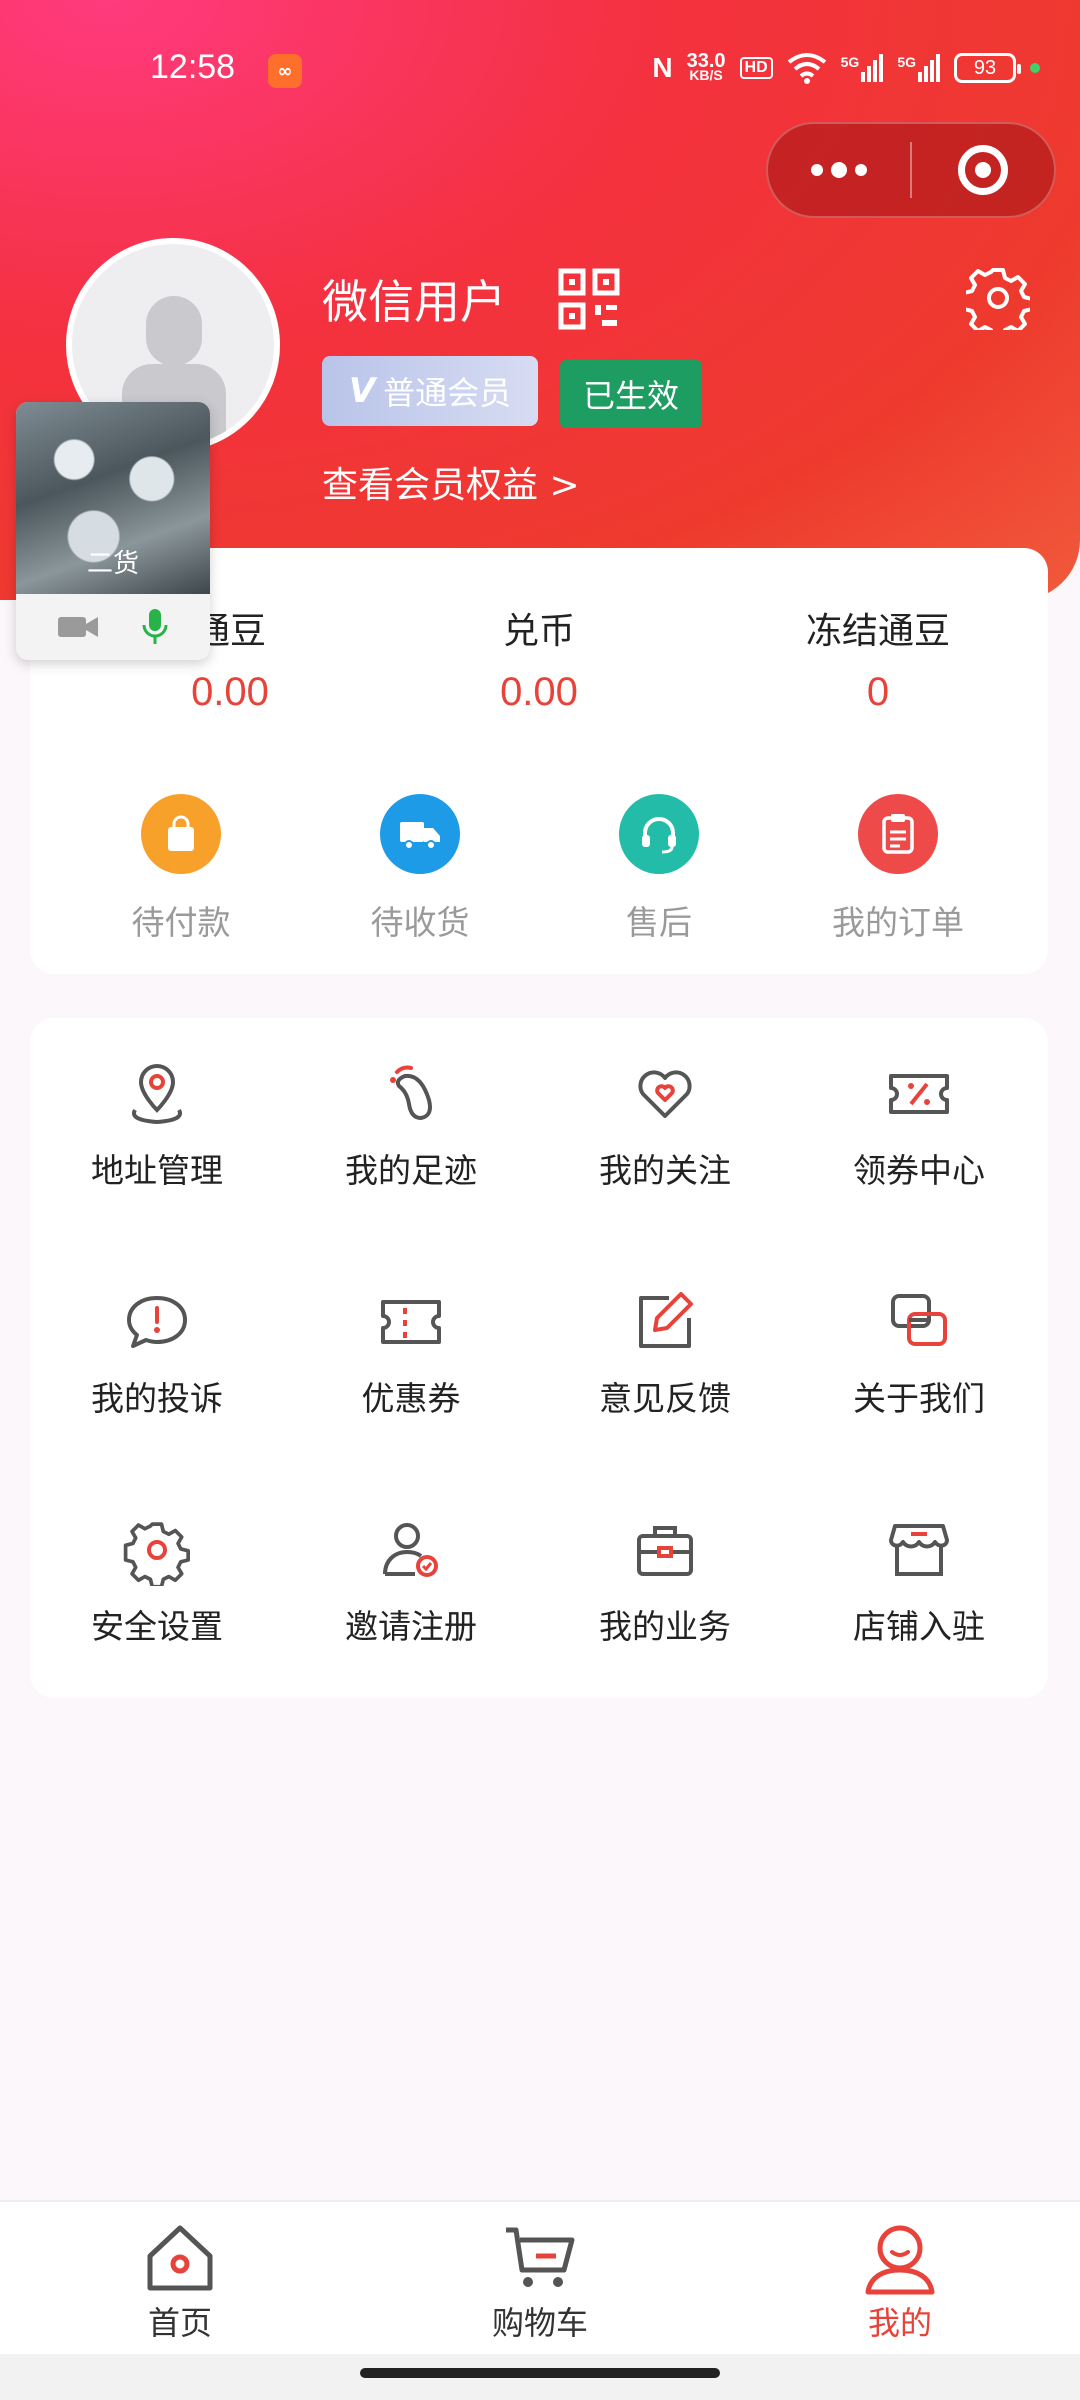 The height and width of the screenshot is (2400, 1080). I want to click on home-icon, so click(180, 2258).